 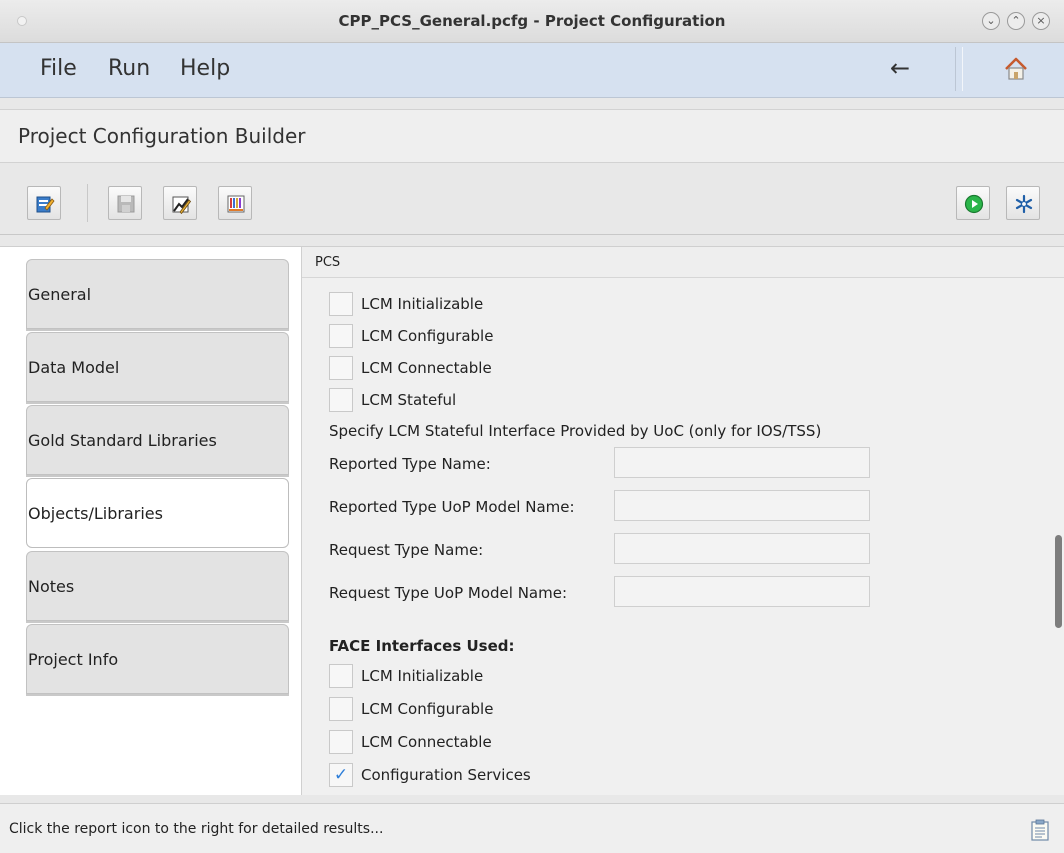 I want to click on request-type-uop-model-name-field, so click(x=742, y=591).